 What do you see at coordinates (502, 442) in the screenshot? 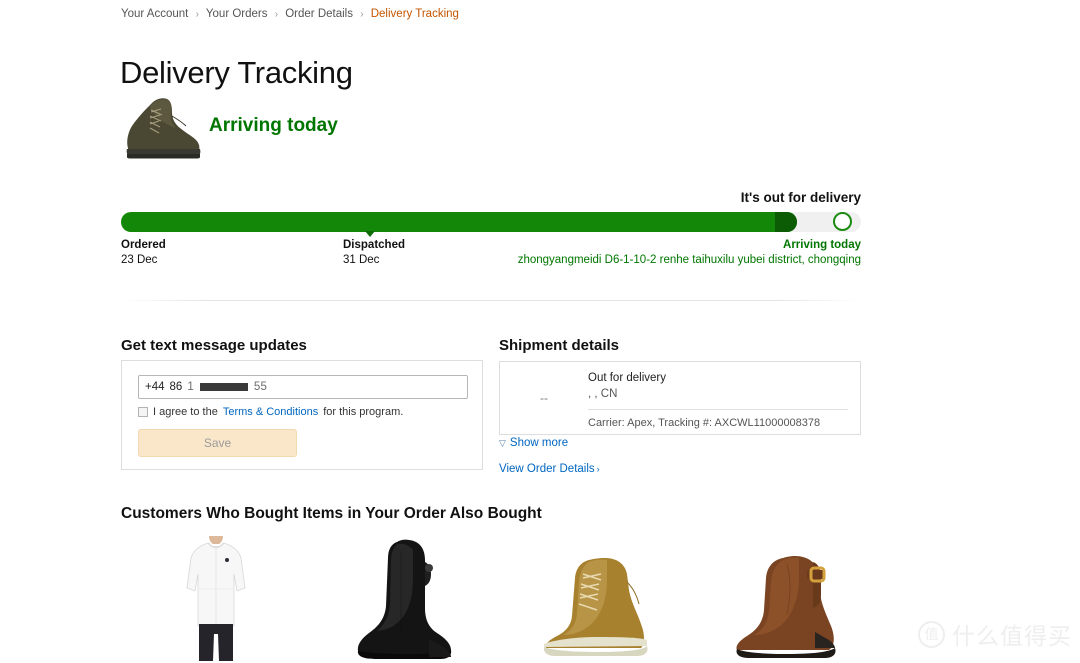
I see `chevron-down-icon: ▽` at bounding box center [502, 442].